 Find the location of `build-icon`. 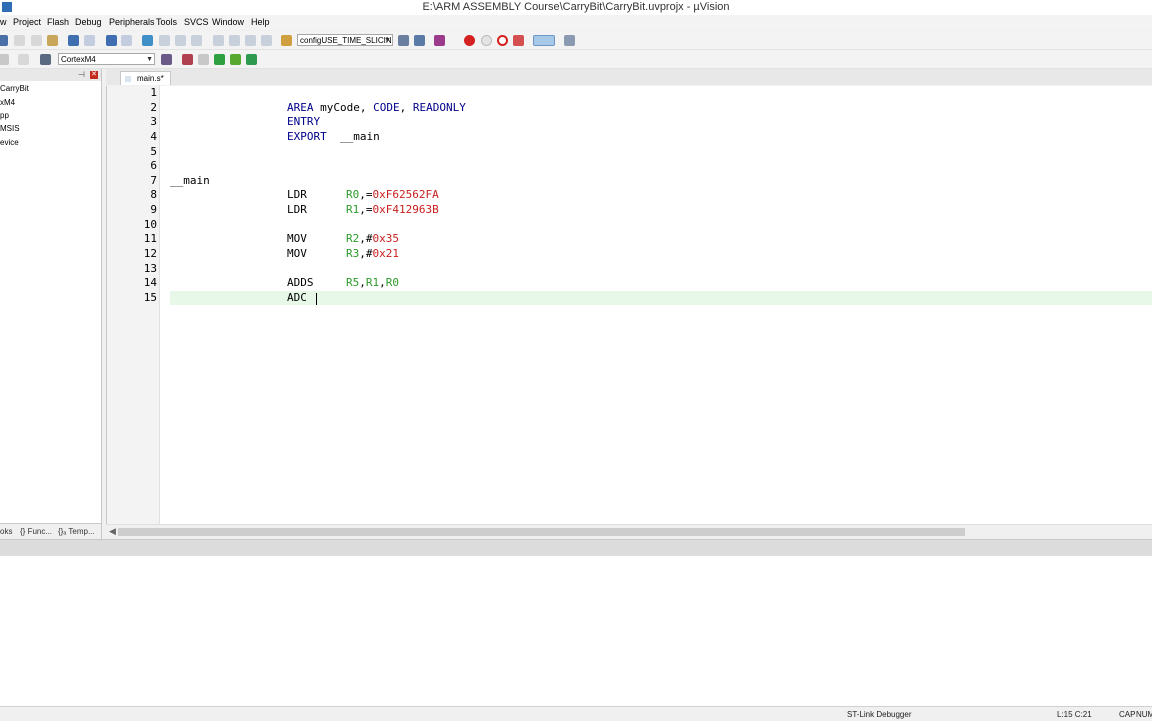

build-icon is located at coordinates (23, 59).